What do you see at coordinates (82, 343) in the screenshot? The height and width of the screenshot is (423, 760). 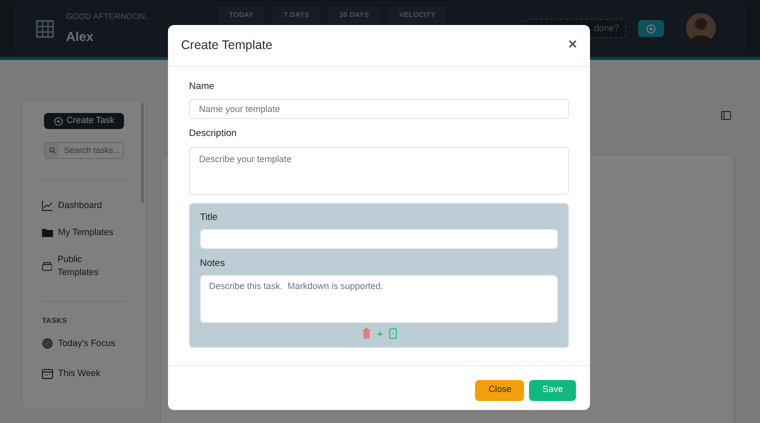 I see `nav-item: Today's Focus` at bounding box center [82, 343].